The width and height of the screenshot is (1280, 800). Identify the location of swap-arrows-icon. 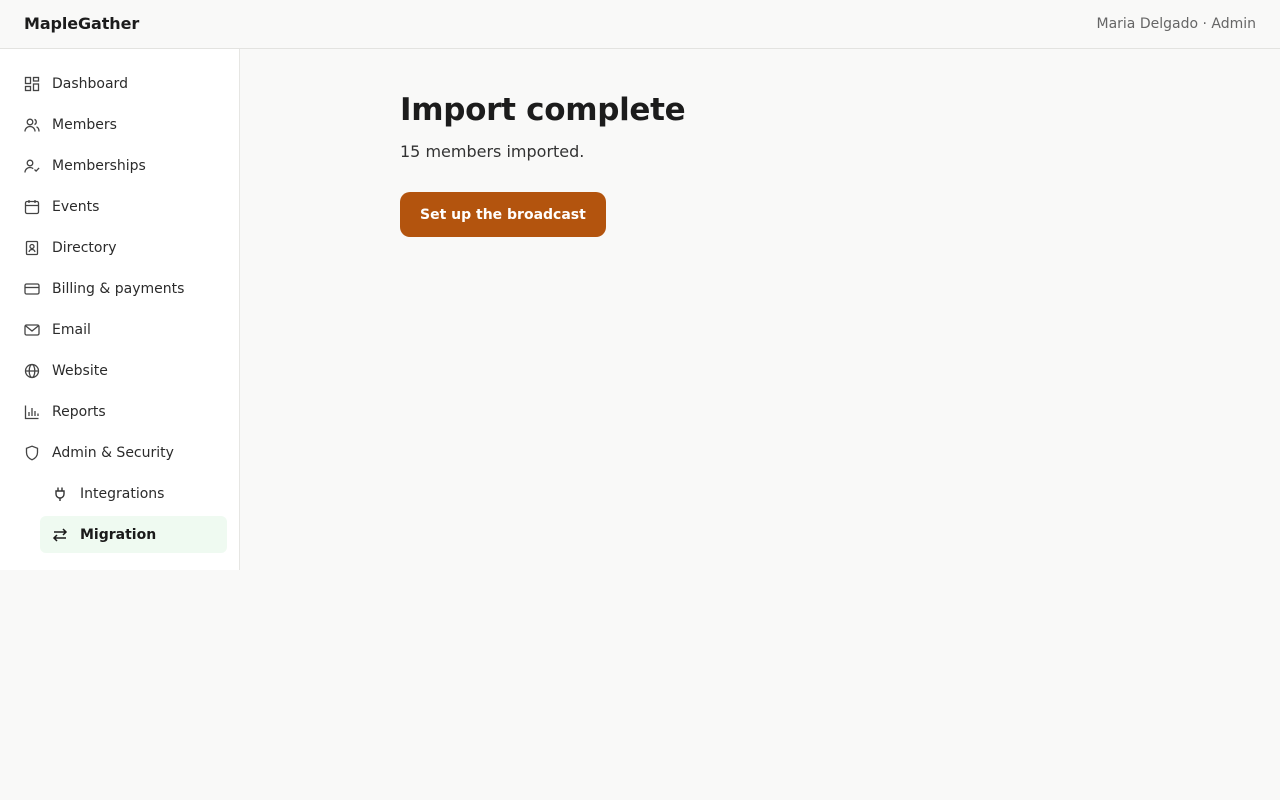
(60, 535).